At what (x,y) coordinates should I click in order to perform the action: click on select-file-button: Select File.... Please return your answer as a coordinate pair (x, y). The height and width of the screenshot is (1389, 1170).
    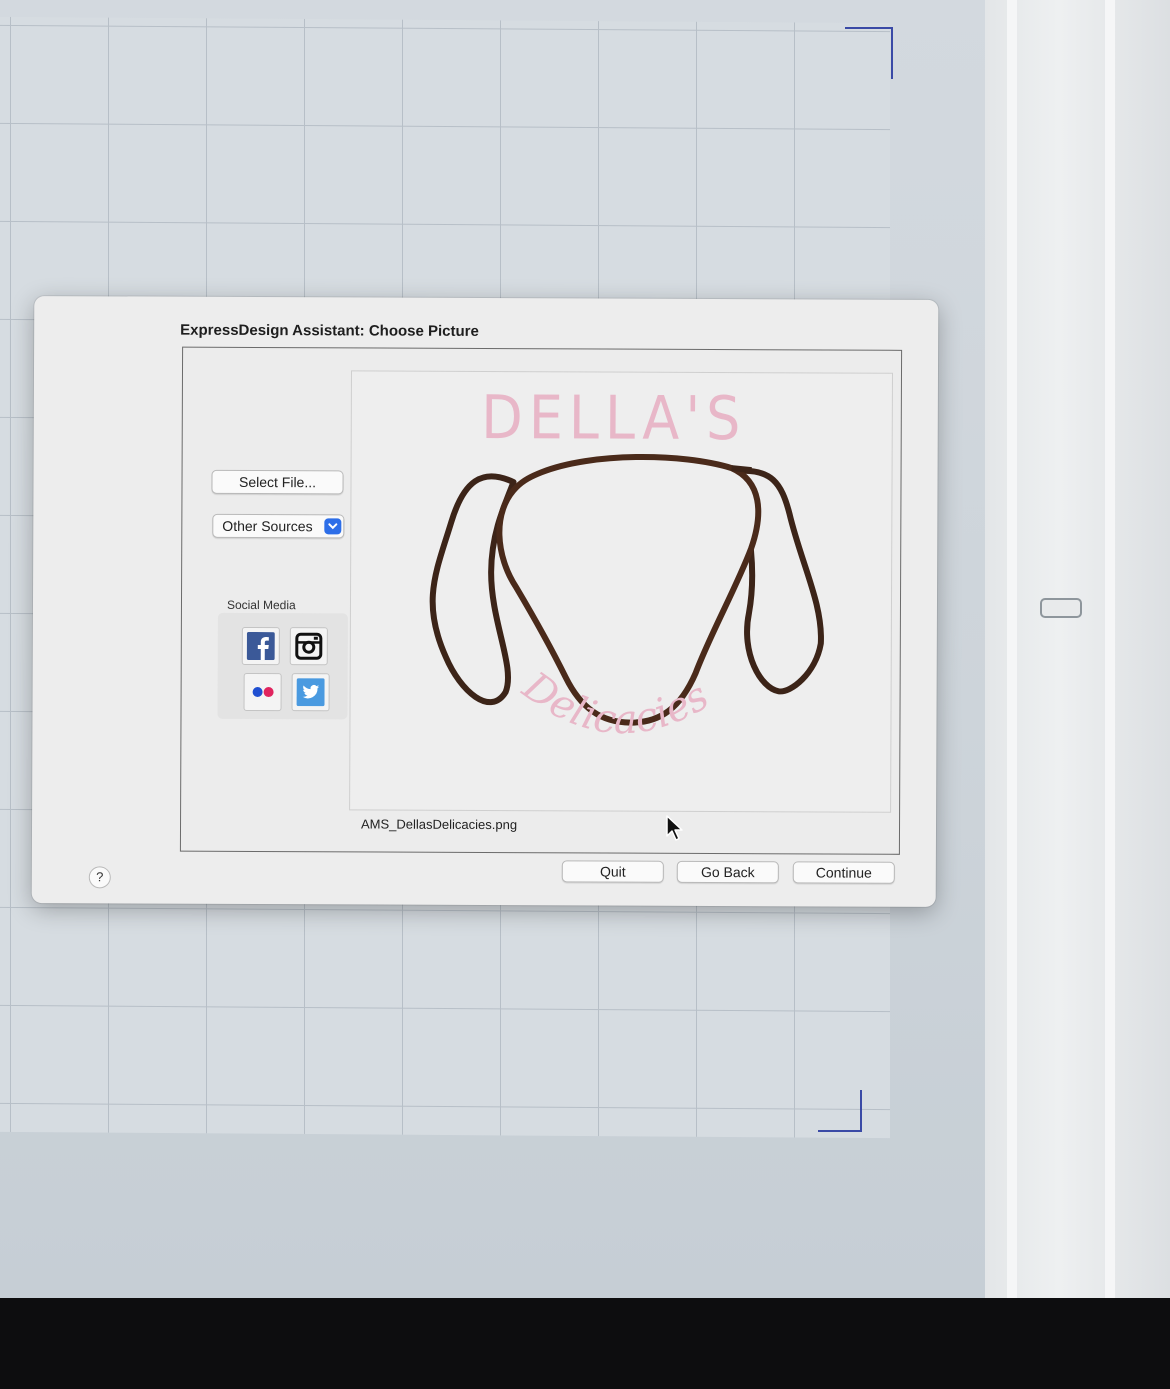
    Looking at the image, I should click on (277, 482).